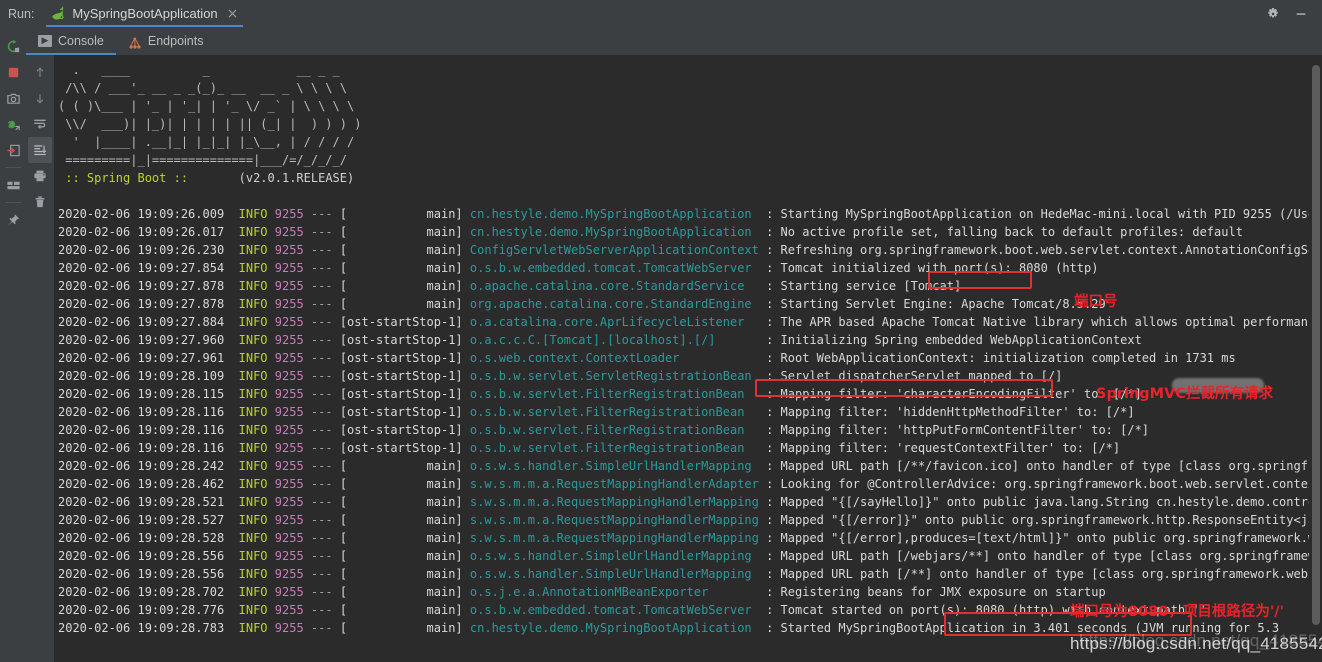 The image size is (1322, 662). I want to click on annotation-springmvc-note: SpringMVC拦截所有请求, so click(1184, 394).